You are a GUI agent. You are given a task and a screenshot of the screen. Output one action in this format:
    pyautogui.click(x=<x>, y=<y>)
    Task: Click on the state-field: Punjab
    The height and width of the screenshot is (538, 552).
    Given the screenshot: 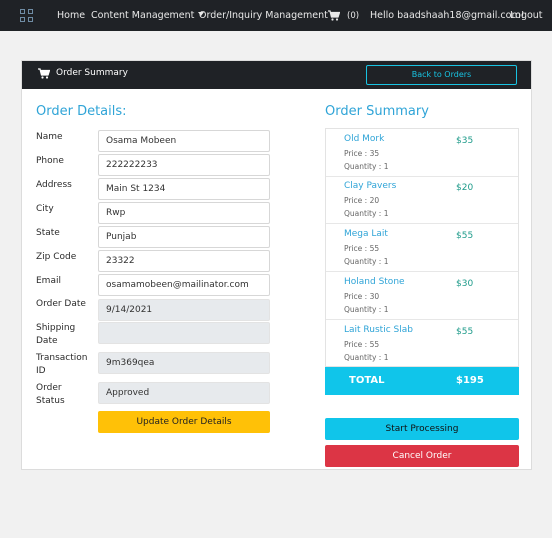 What is the action you would take?
    pyautogui.click(x=184, y=237)
    